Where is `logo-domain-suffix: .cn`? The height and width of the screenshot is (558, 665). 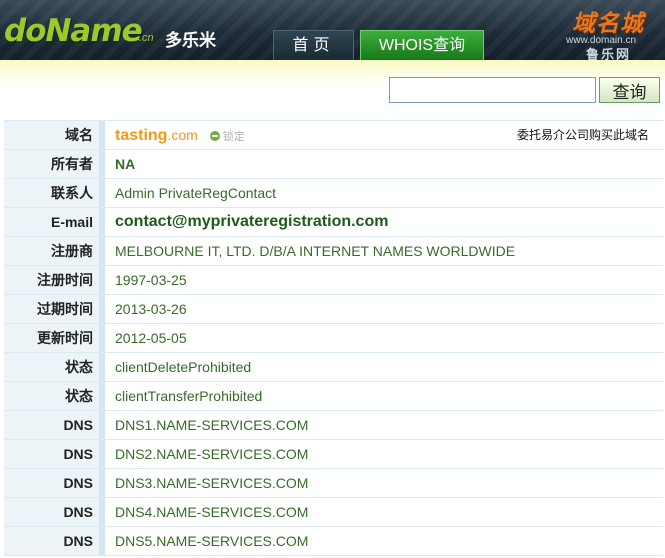
logo-domain-suffix: .cn is located at coordinates (146, 38).